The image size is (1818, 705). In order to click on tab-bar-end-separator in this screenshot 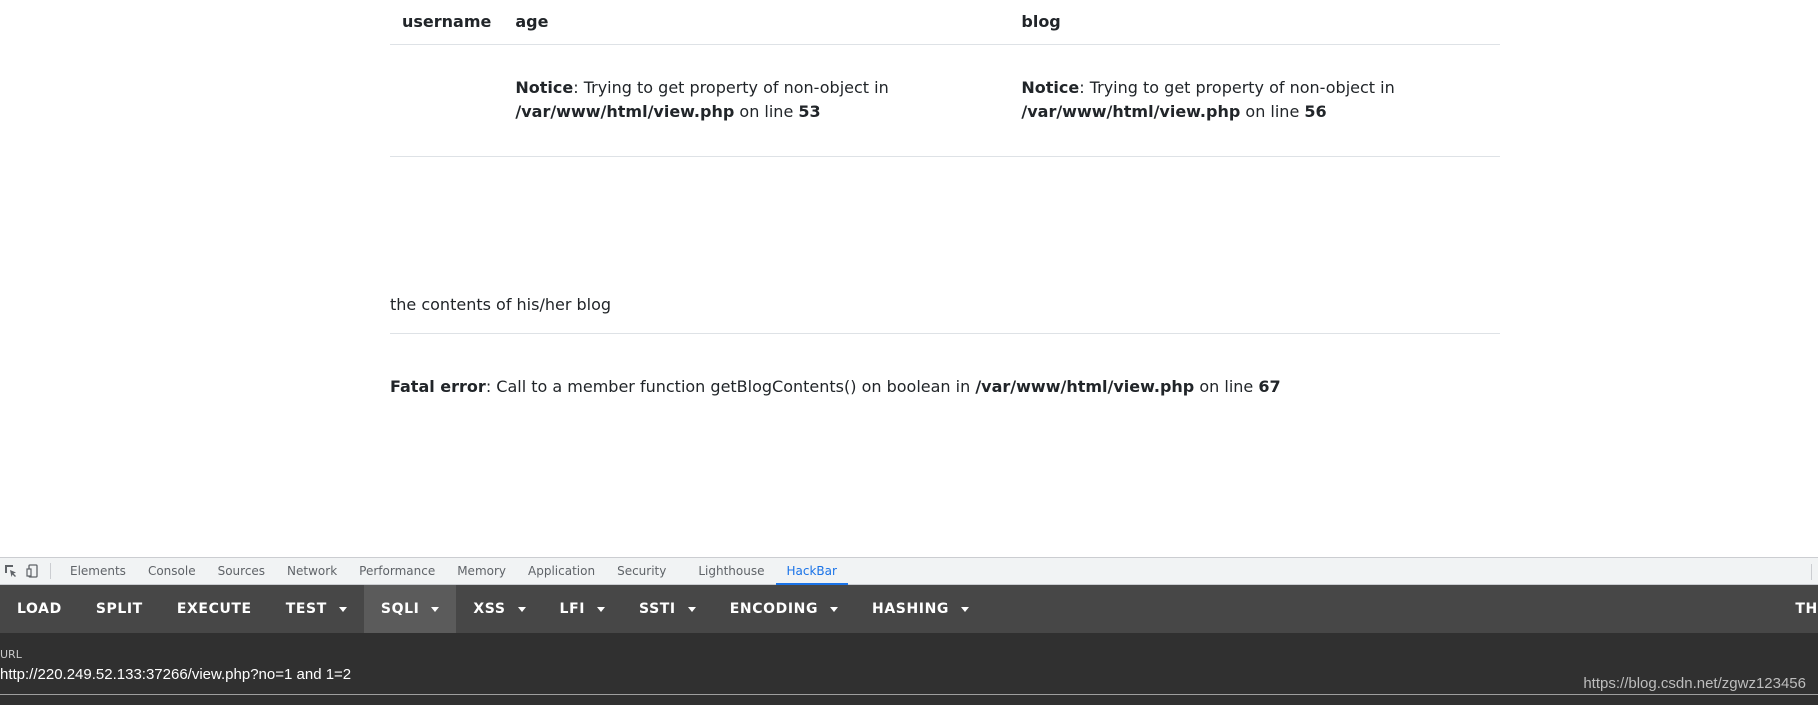, I will do `click(1811, 572)`.